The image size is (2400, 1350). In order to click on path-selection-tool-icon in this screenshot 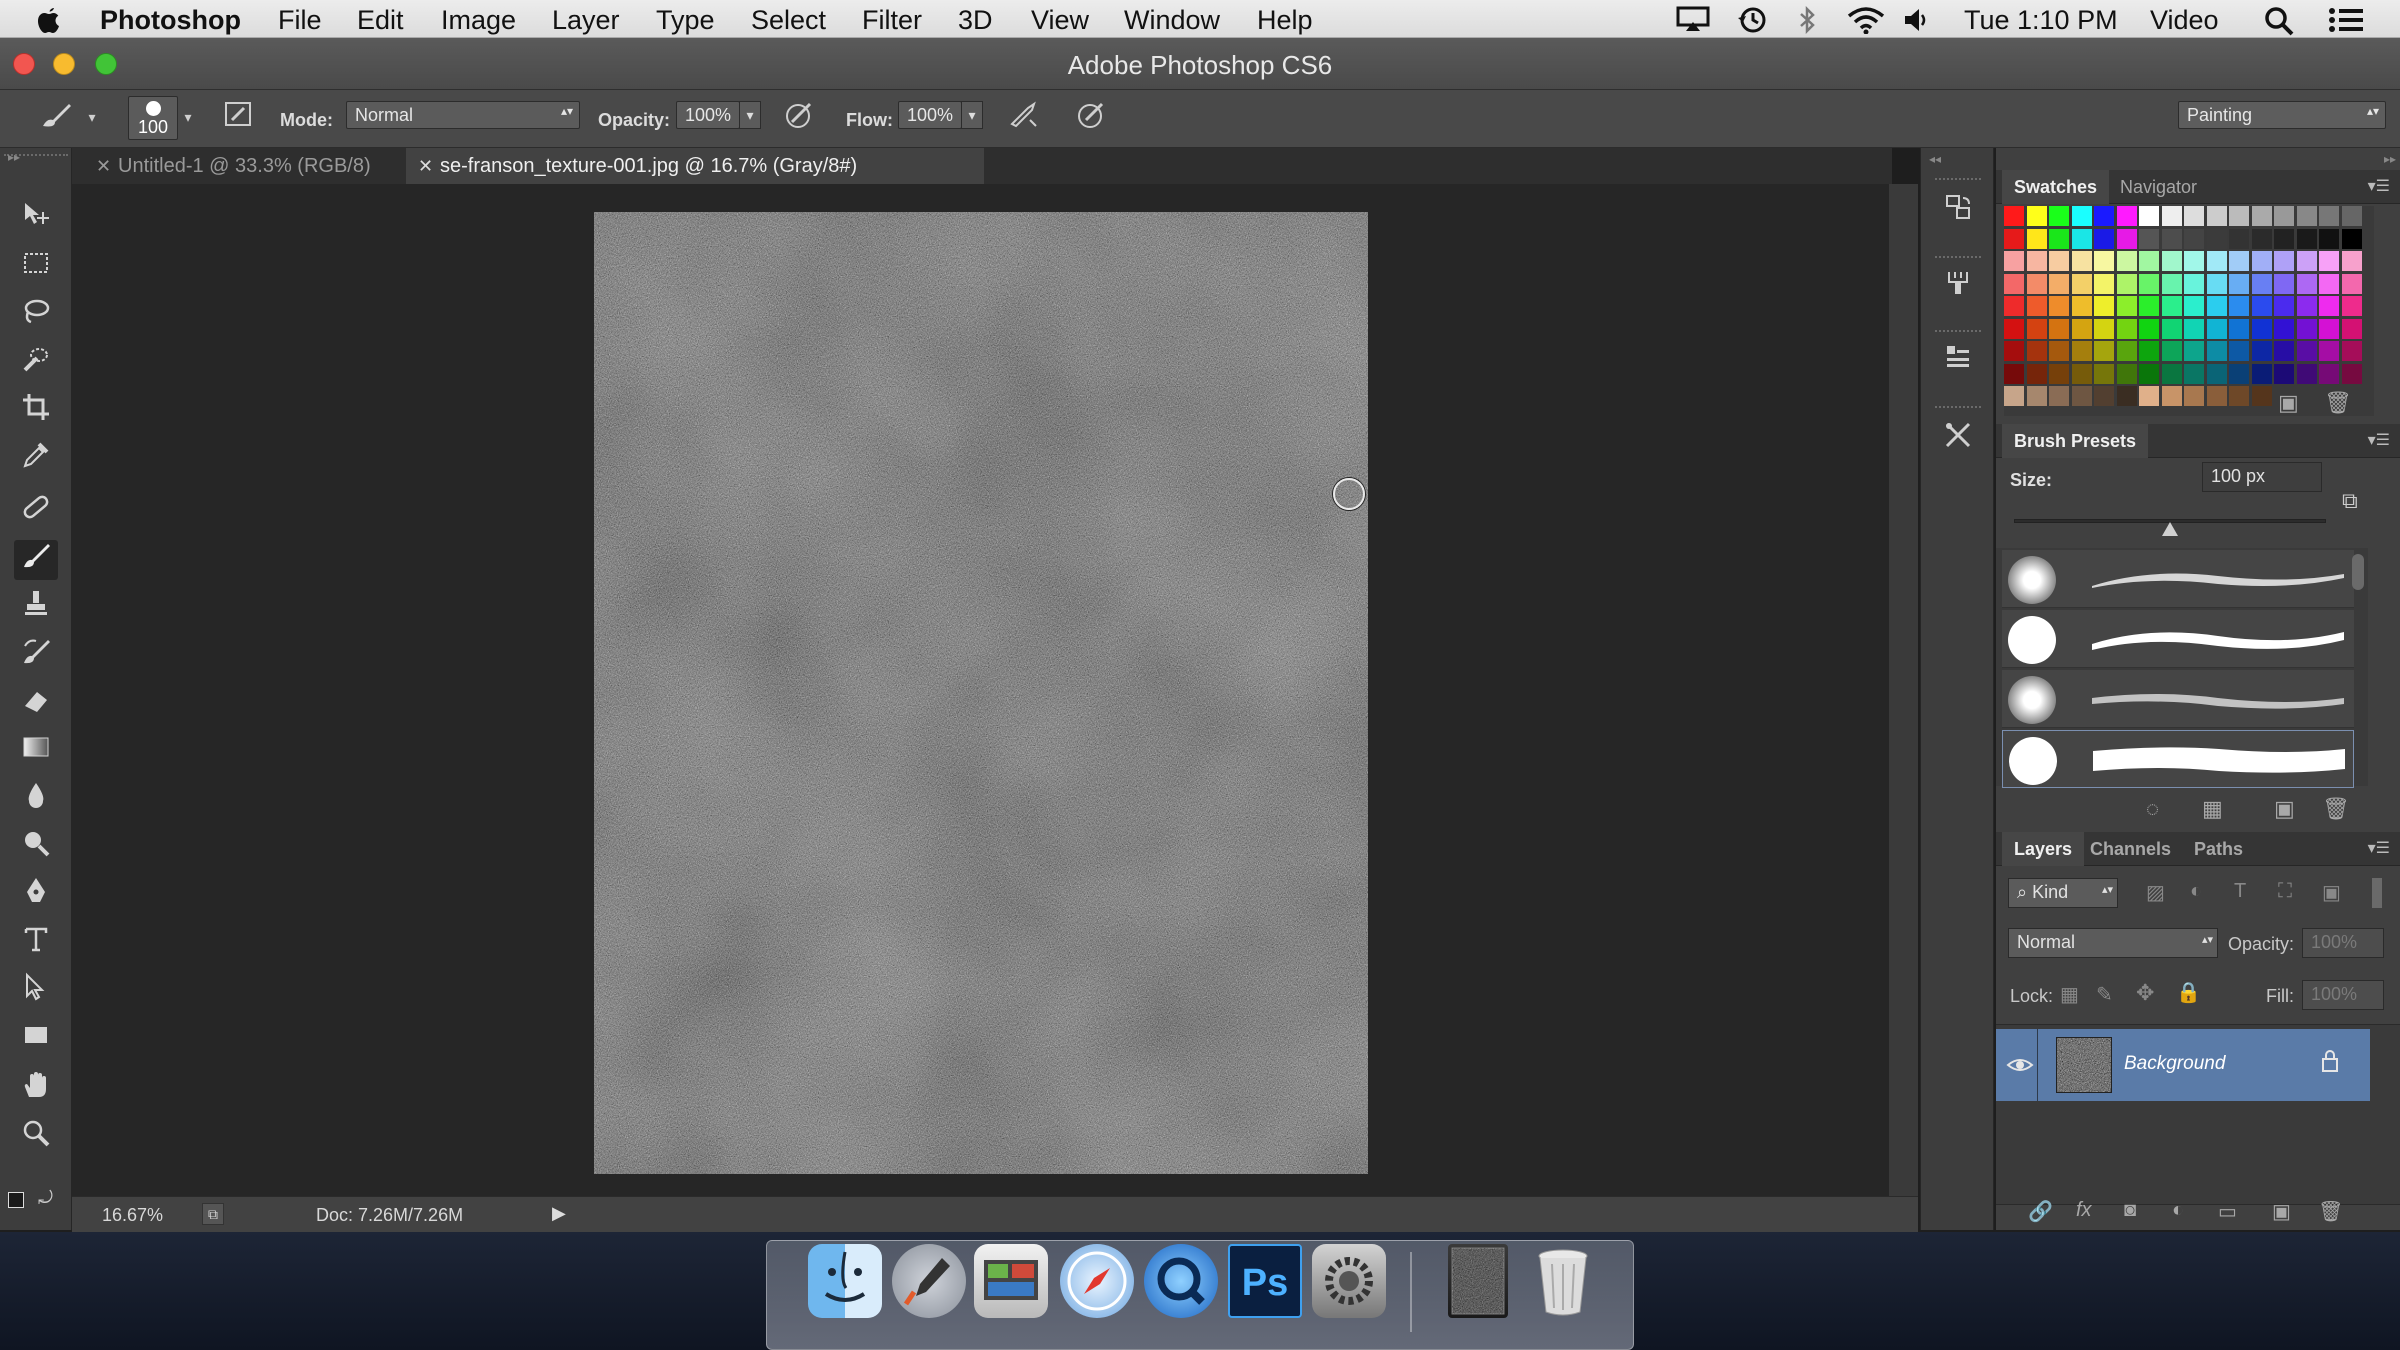, I will do `click(36, 992)`.